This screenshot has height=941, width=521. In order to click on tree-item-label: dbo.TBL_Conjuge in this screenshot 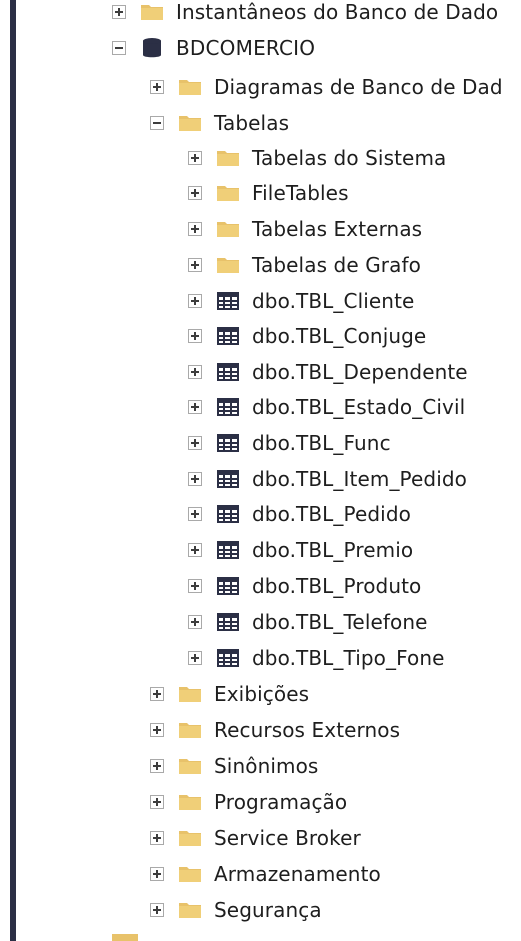, I will do `click(339, 336)`.